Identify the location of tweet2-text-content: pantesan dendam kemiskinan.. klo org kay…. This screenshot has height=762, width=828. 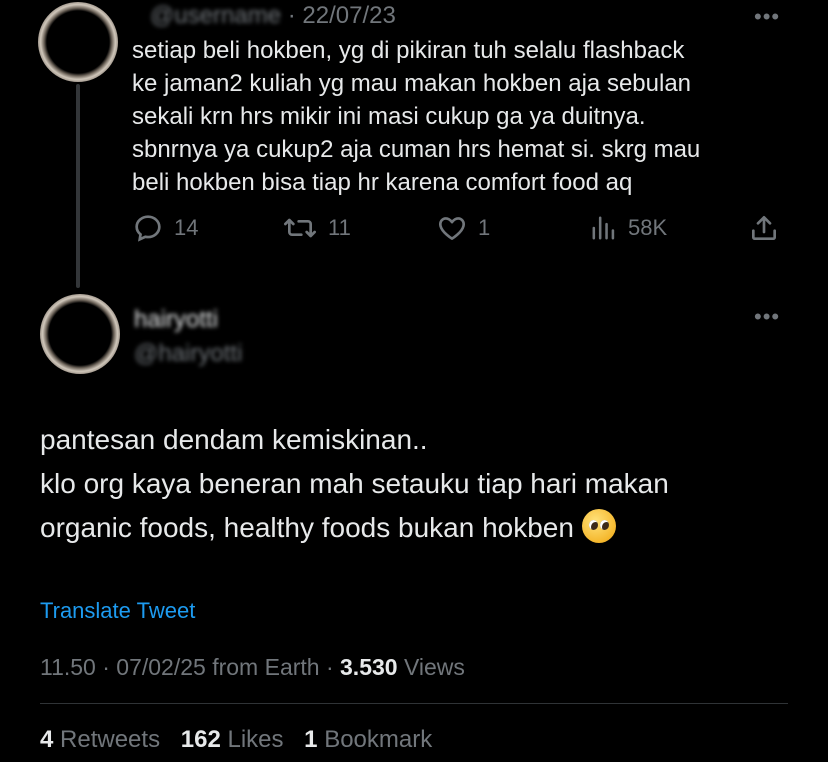
(354, 483).